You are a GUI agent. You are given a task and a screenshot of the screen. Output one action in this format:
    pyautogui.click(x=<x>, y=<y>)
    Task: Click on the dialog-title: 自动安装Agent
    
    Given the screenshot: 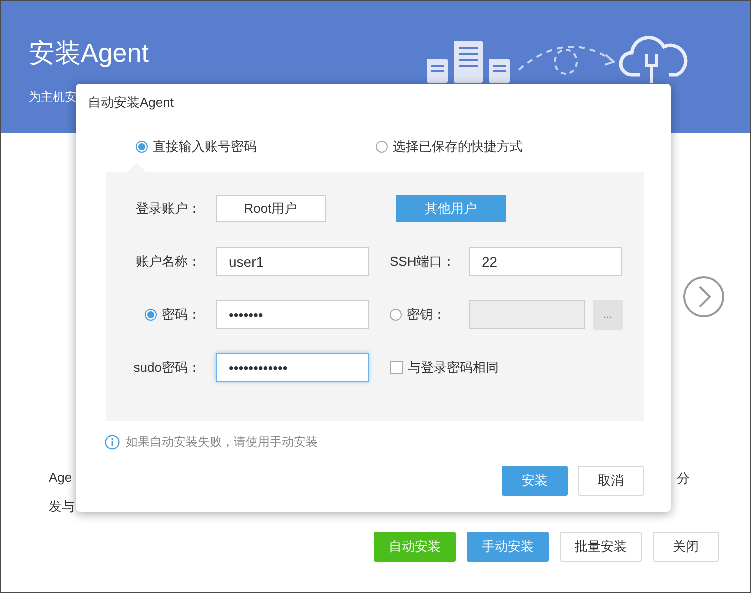 What is the action you would take?
    pyautogui.click(x=131, y=103)
    